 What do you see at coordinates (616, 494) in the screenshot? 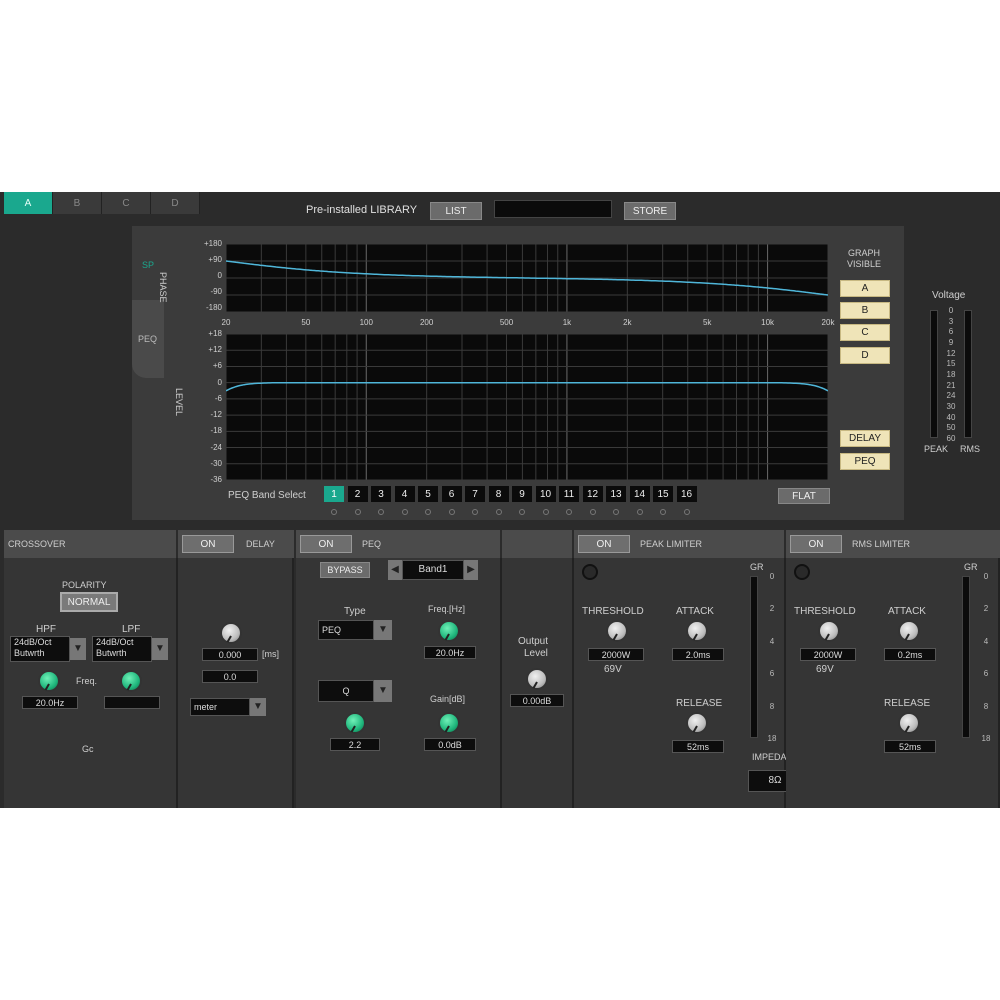
I see `peq-band-button-13: 13` at bounding box center [616, 494].